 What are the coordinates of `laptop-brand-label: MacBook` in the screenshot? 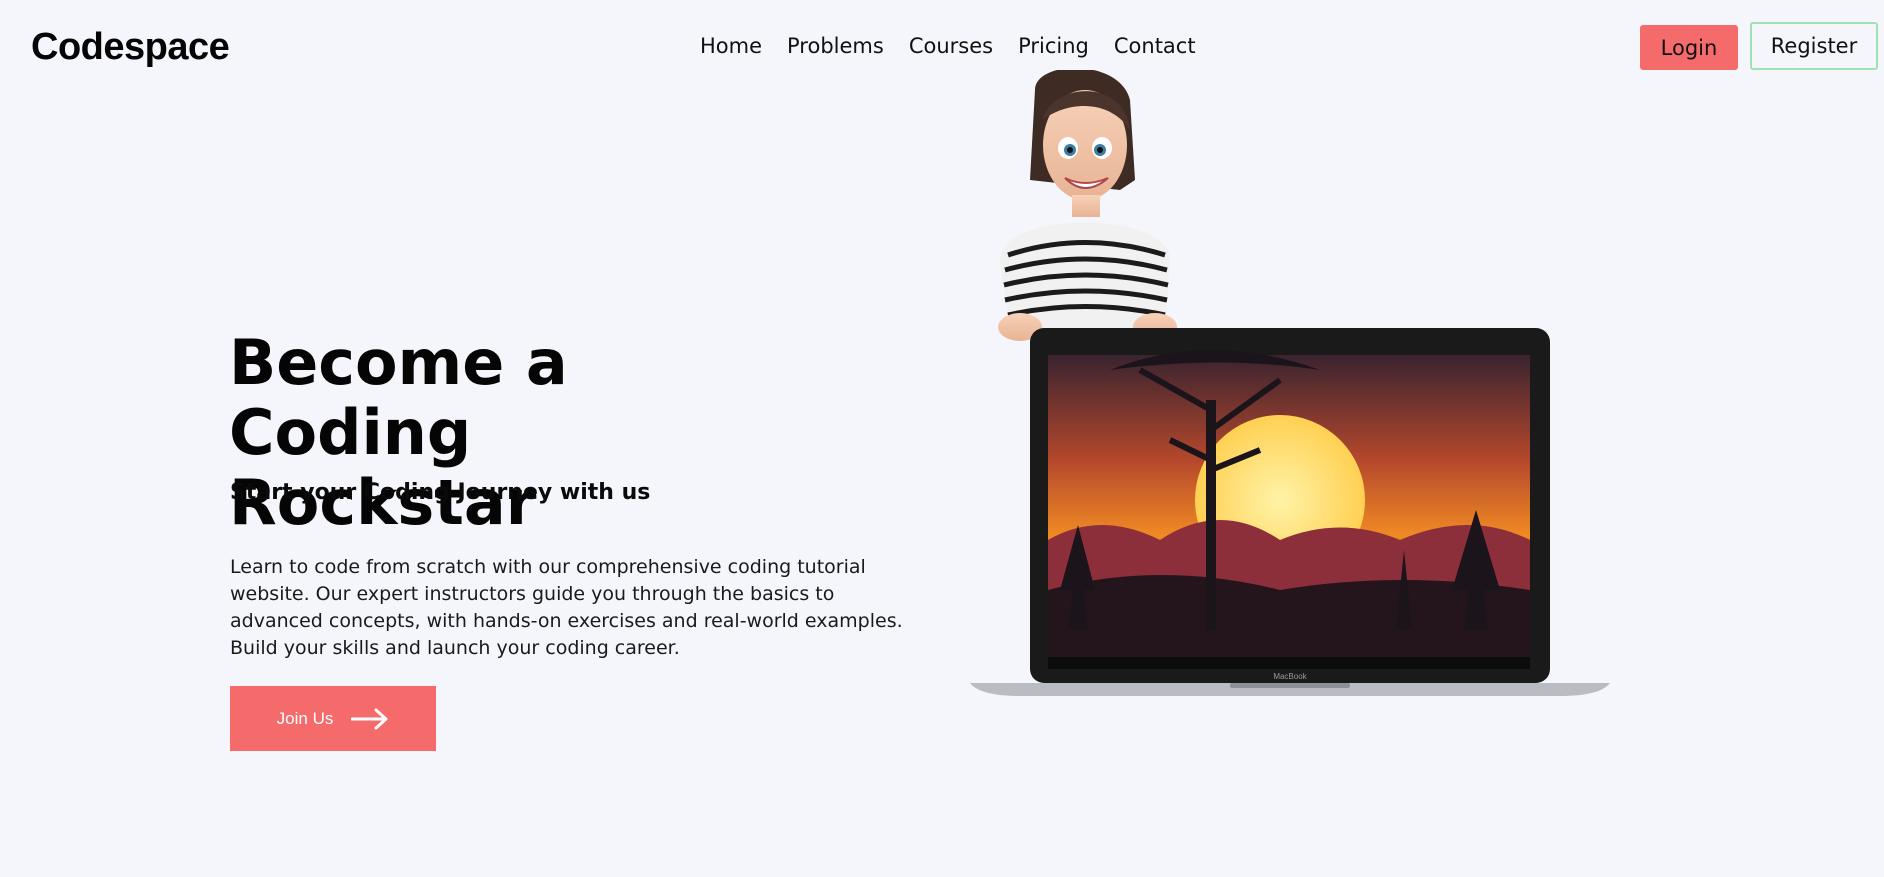 It's located at (1290, 676).